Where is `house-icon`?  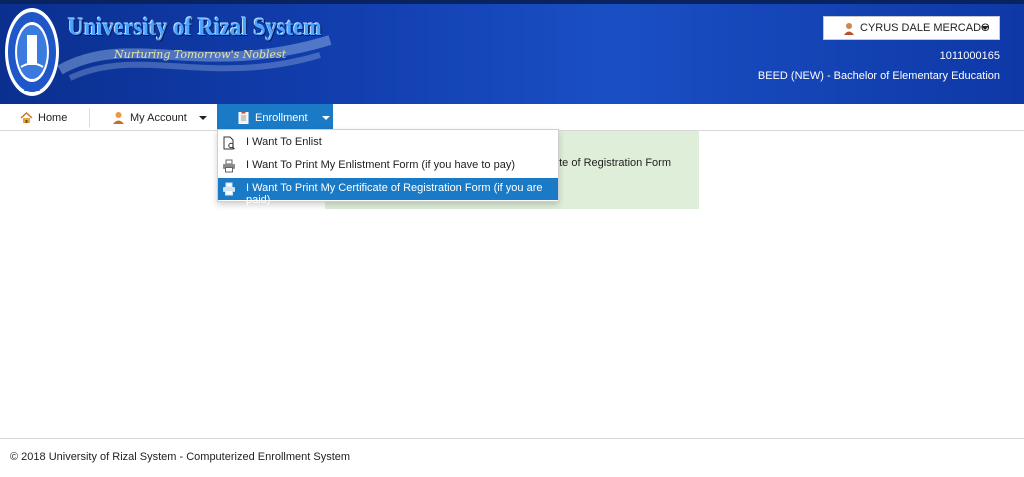
house-icon is located at coordinates (26, 117).